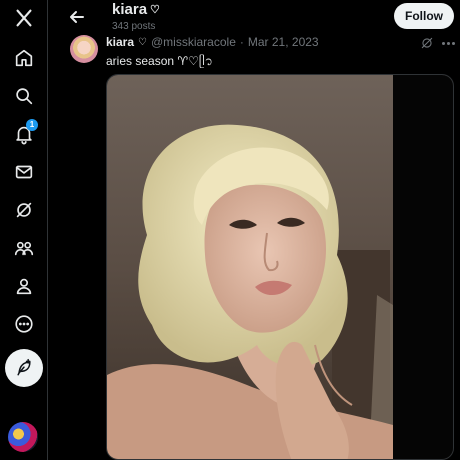 The height and width of the screenshot is (460, 460). I want to click on search-icon, so click(24, 96).